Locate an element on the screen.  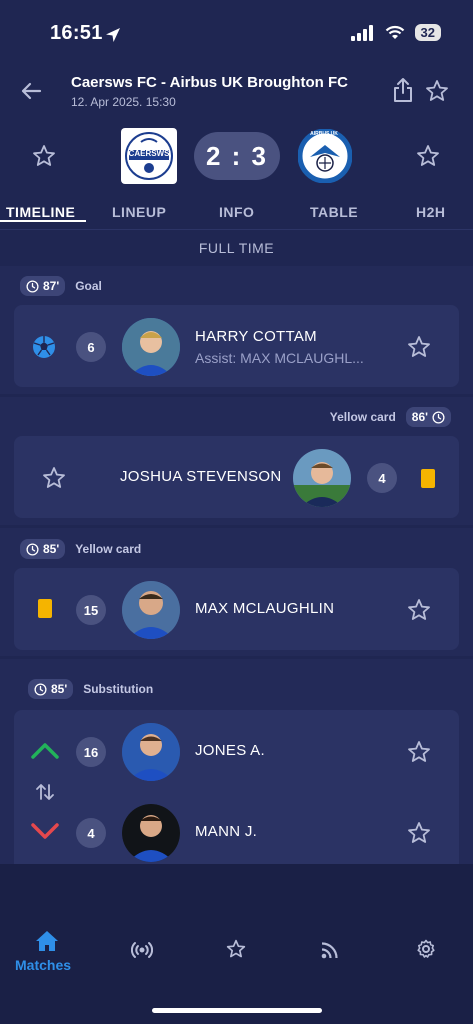
home-indicator is located at coordinates (237, 1010).